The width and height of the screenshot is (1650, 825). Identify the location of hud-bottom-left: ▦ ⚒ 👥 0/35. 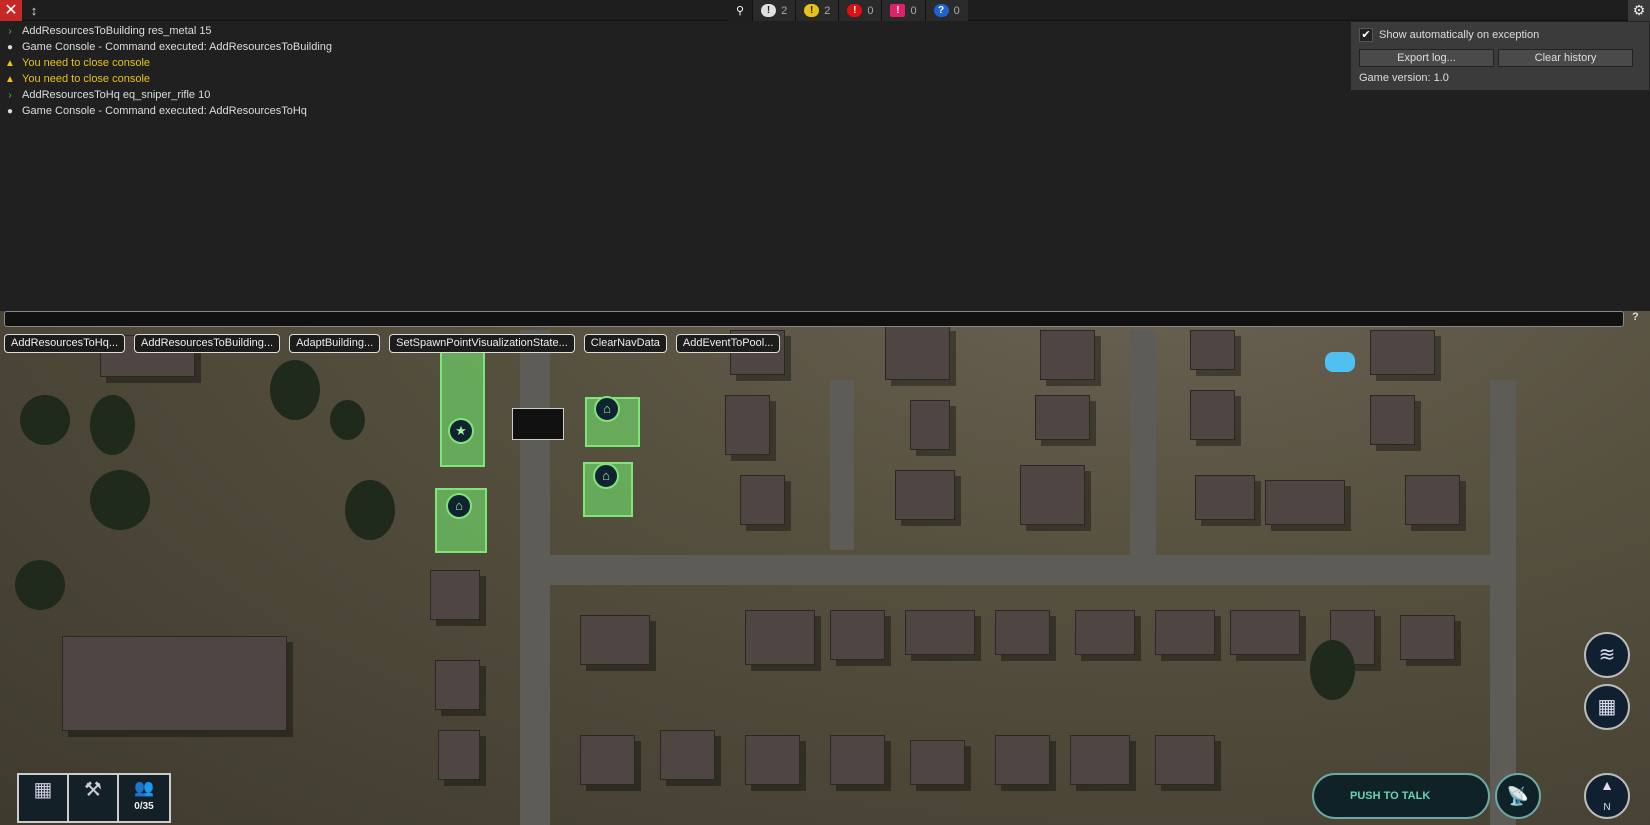
(94, 798).